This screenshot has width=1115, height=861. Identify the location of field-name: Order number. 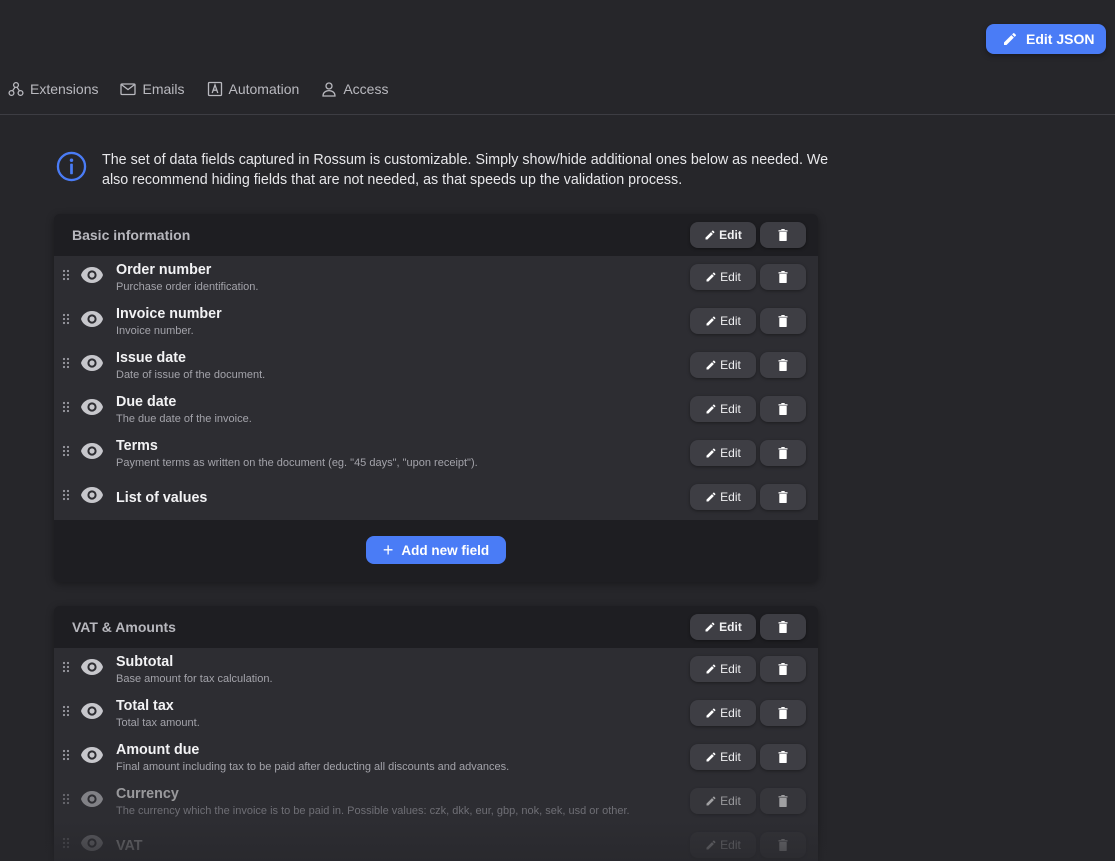
(164, 270).